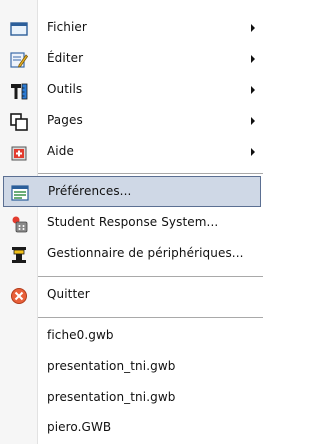  What do you see at coordinates (65, 58) in the screenshot?
I see `menu-item-label: Éditer` at bounding box center [65, 58].